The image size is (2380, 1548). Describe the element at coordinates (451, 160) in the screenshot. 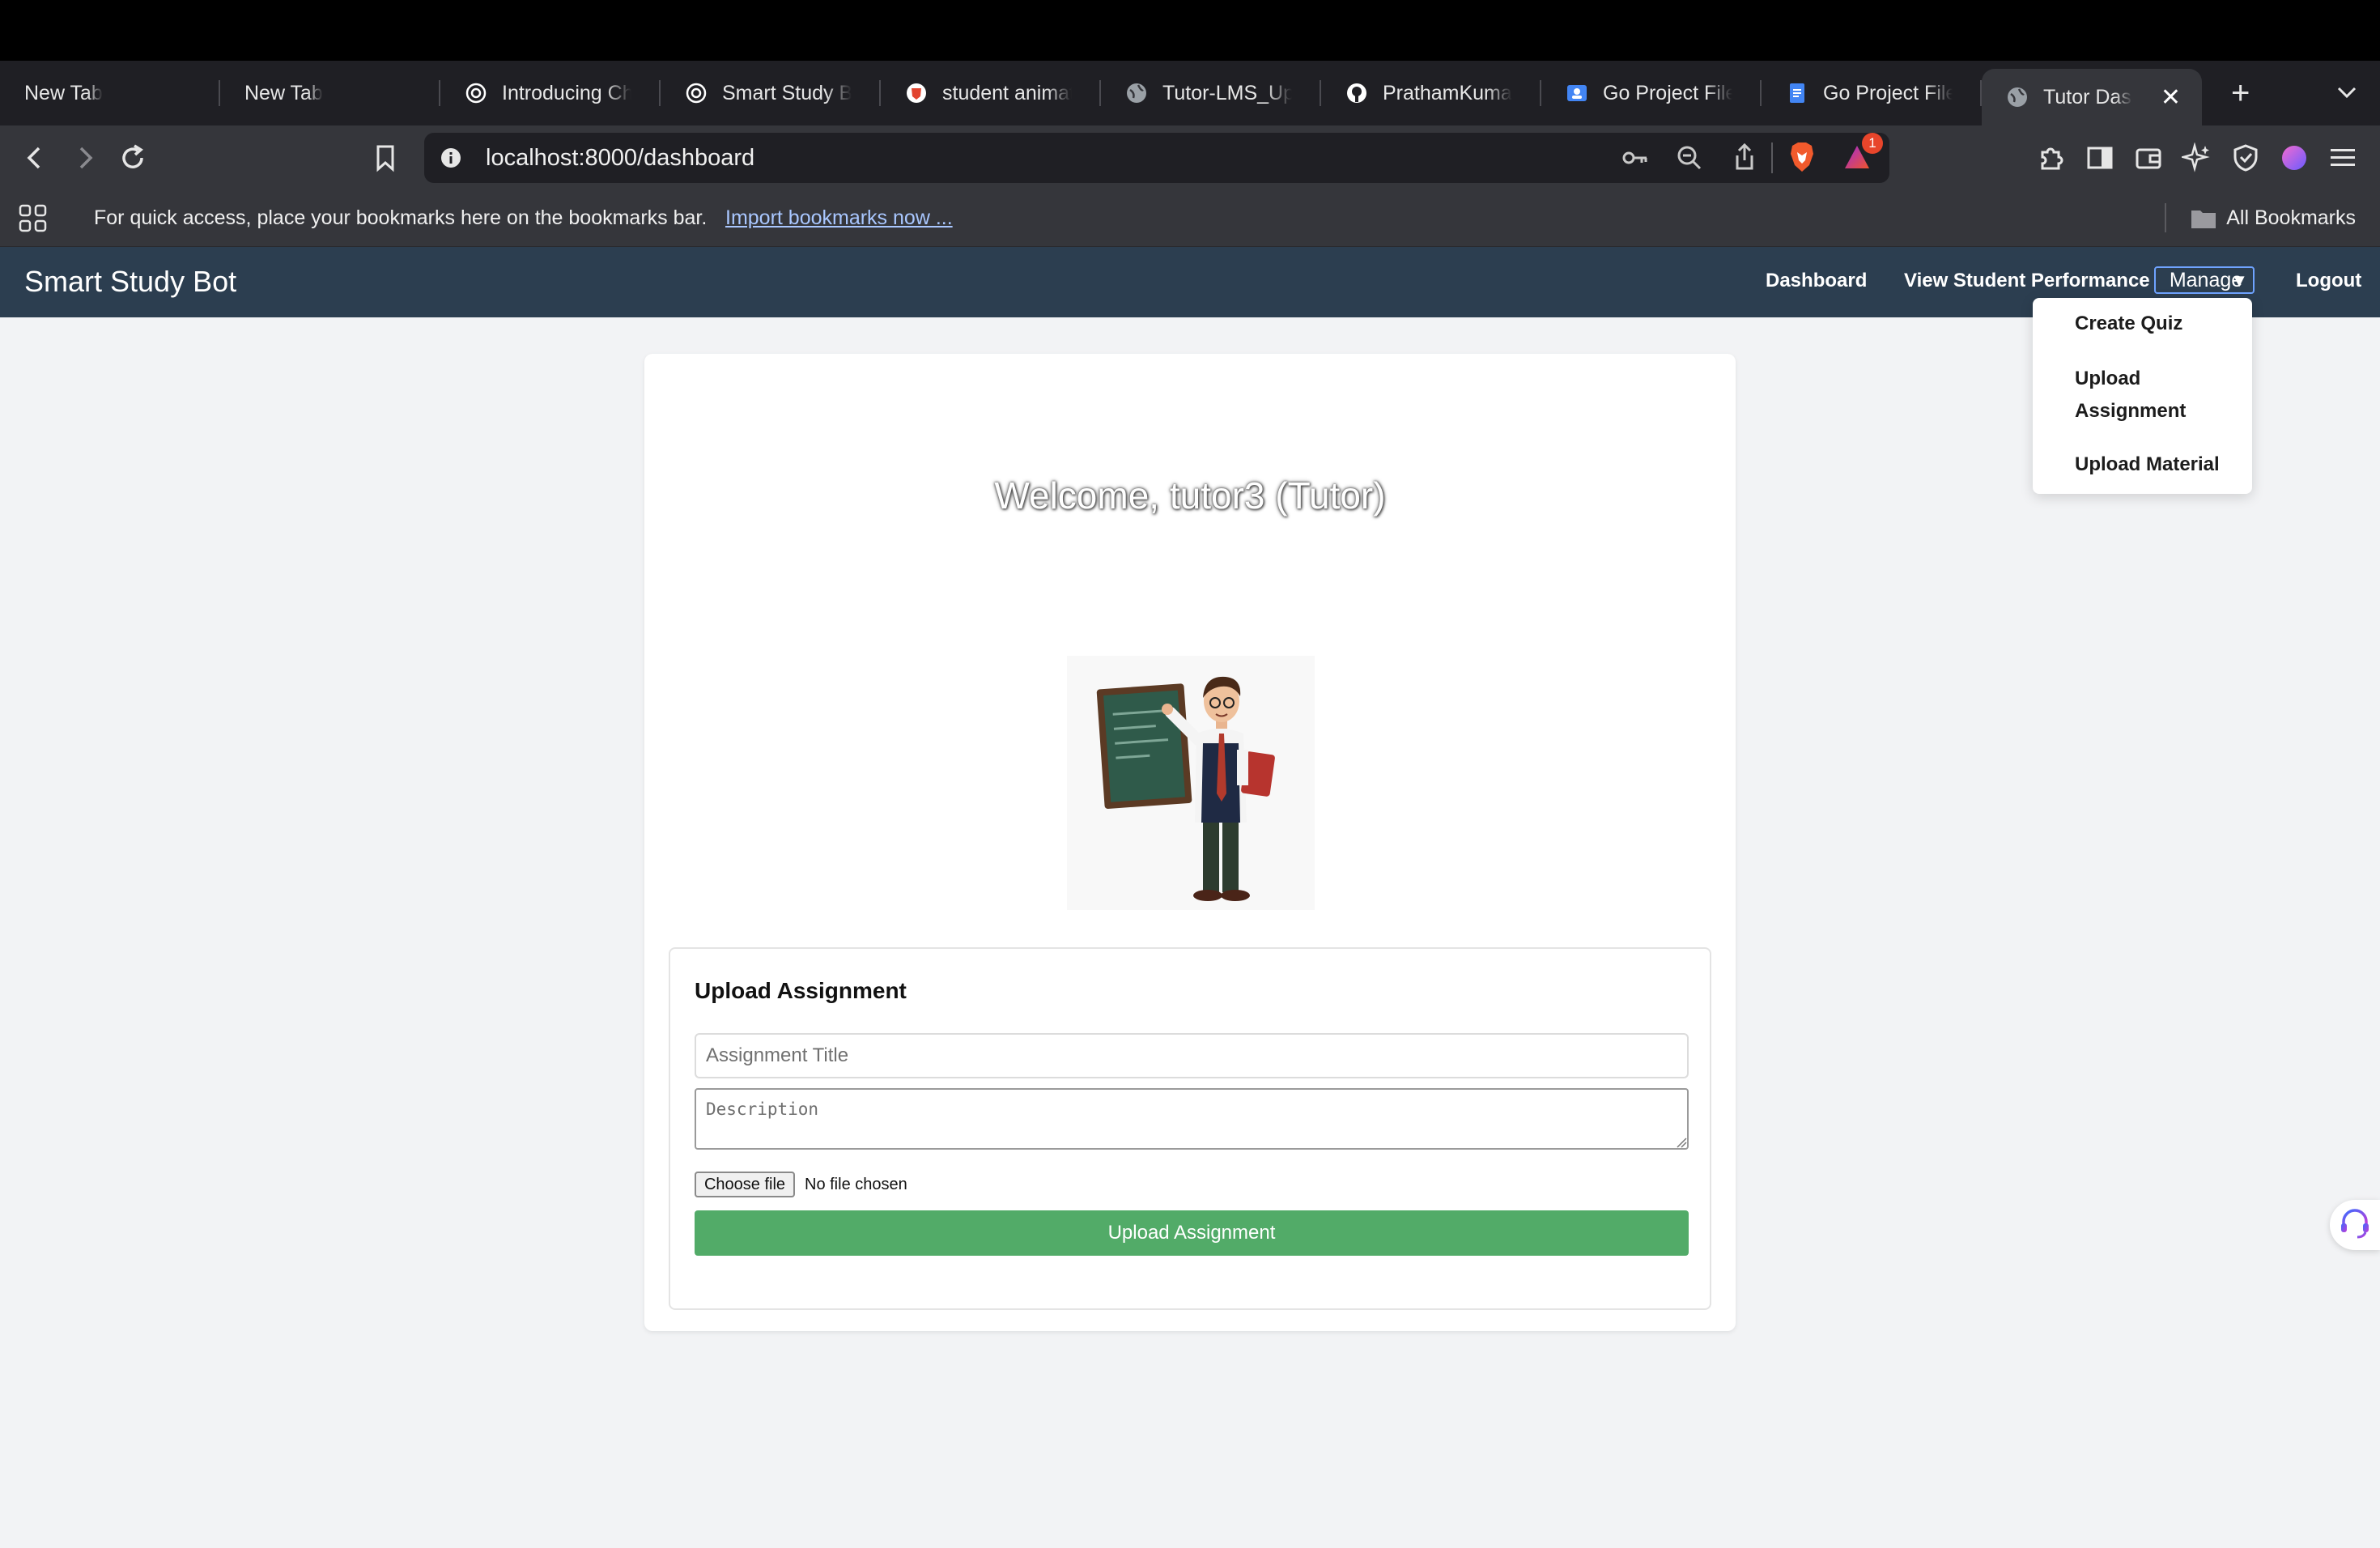

I see `site-info-icon` at that location.